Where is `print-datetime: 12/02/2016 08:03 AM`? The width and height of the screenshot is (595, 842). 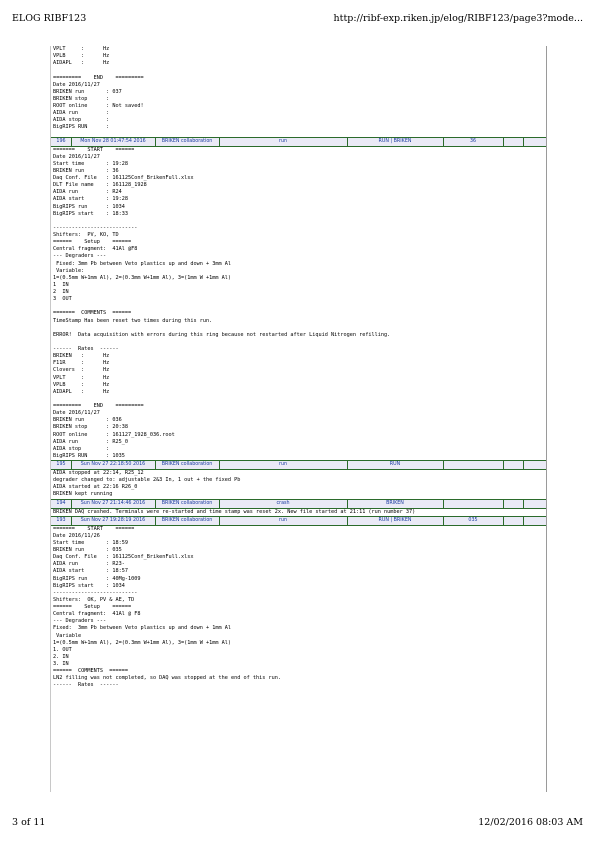
print-datetime: 12/02/2016 08:03 AM is located at coordinates (530, 822).